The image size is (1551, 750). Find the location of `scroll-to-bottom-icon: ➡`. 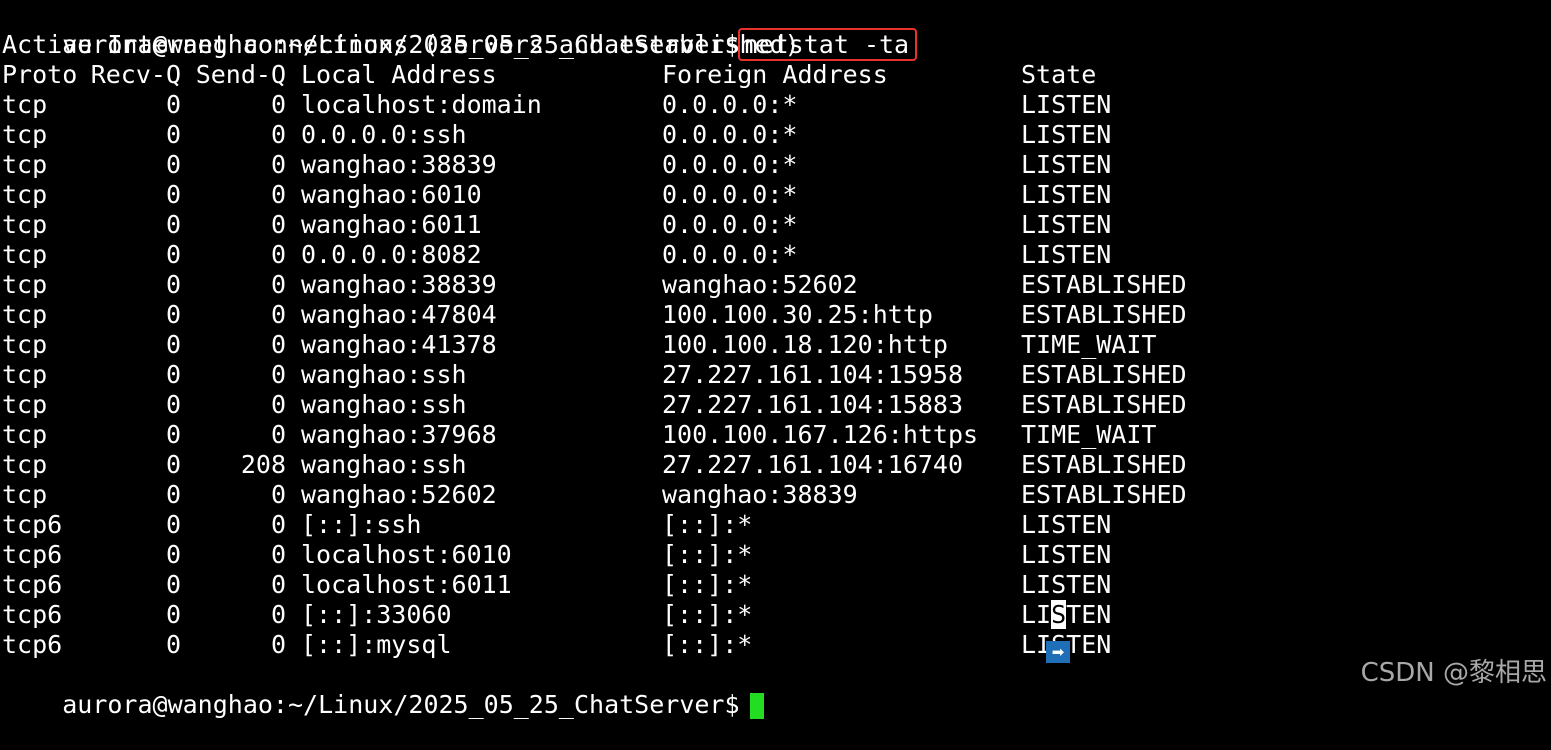

scroll-to-bottom-icon: ➡ is located at coordinates (1058, 652).